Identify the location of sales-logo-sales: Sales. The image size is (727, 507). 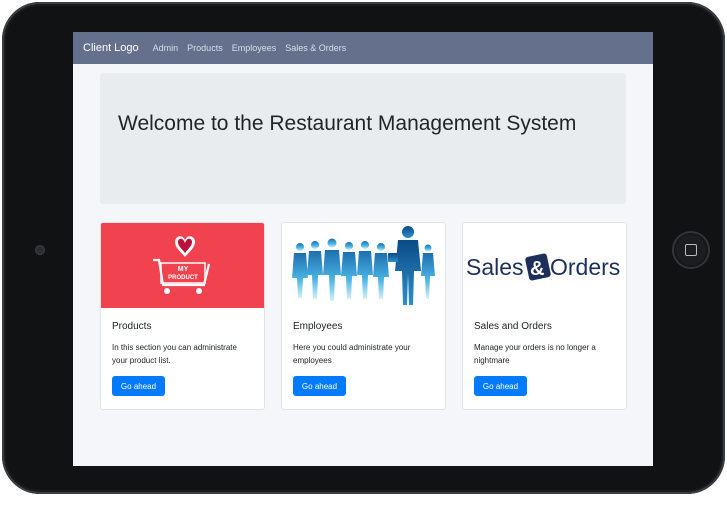
(495, 267).